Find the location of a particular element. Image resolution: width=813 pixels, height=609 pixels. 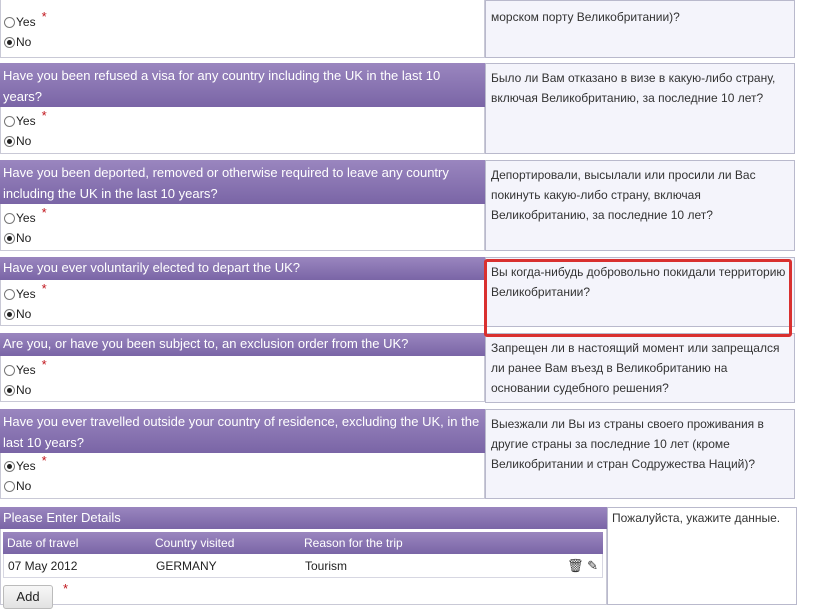

column-header-reason: Reason for the trip is located at coordinates (353, 543).